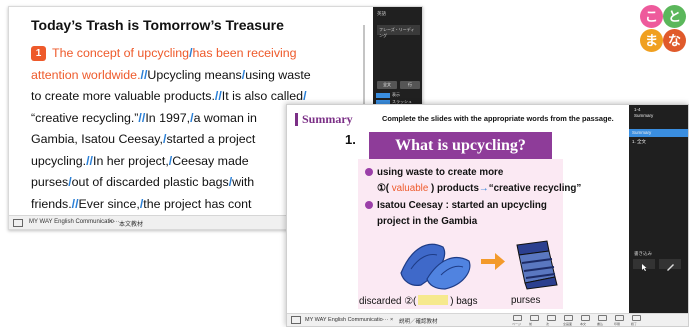 Image resolution: width=689 pixels, height=327 pixels. I want to click on passage-text: Ever since,, so click(109, 203).